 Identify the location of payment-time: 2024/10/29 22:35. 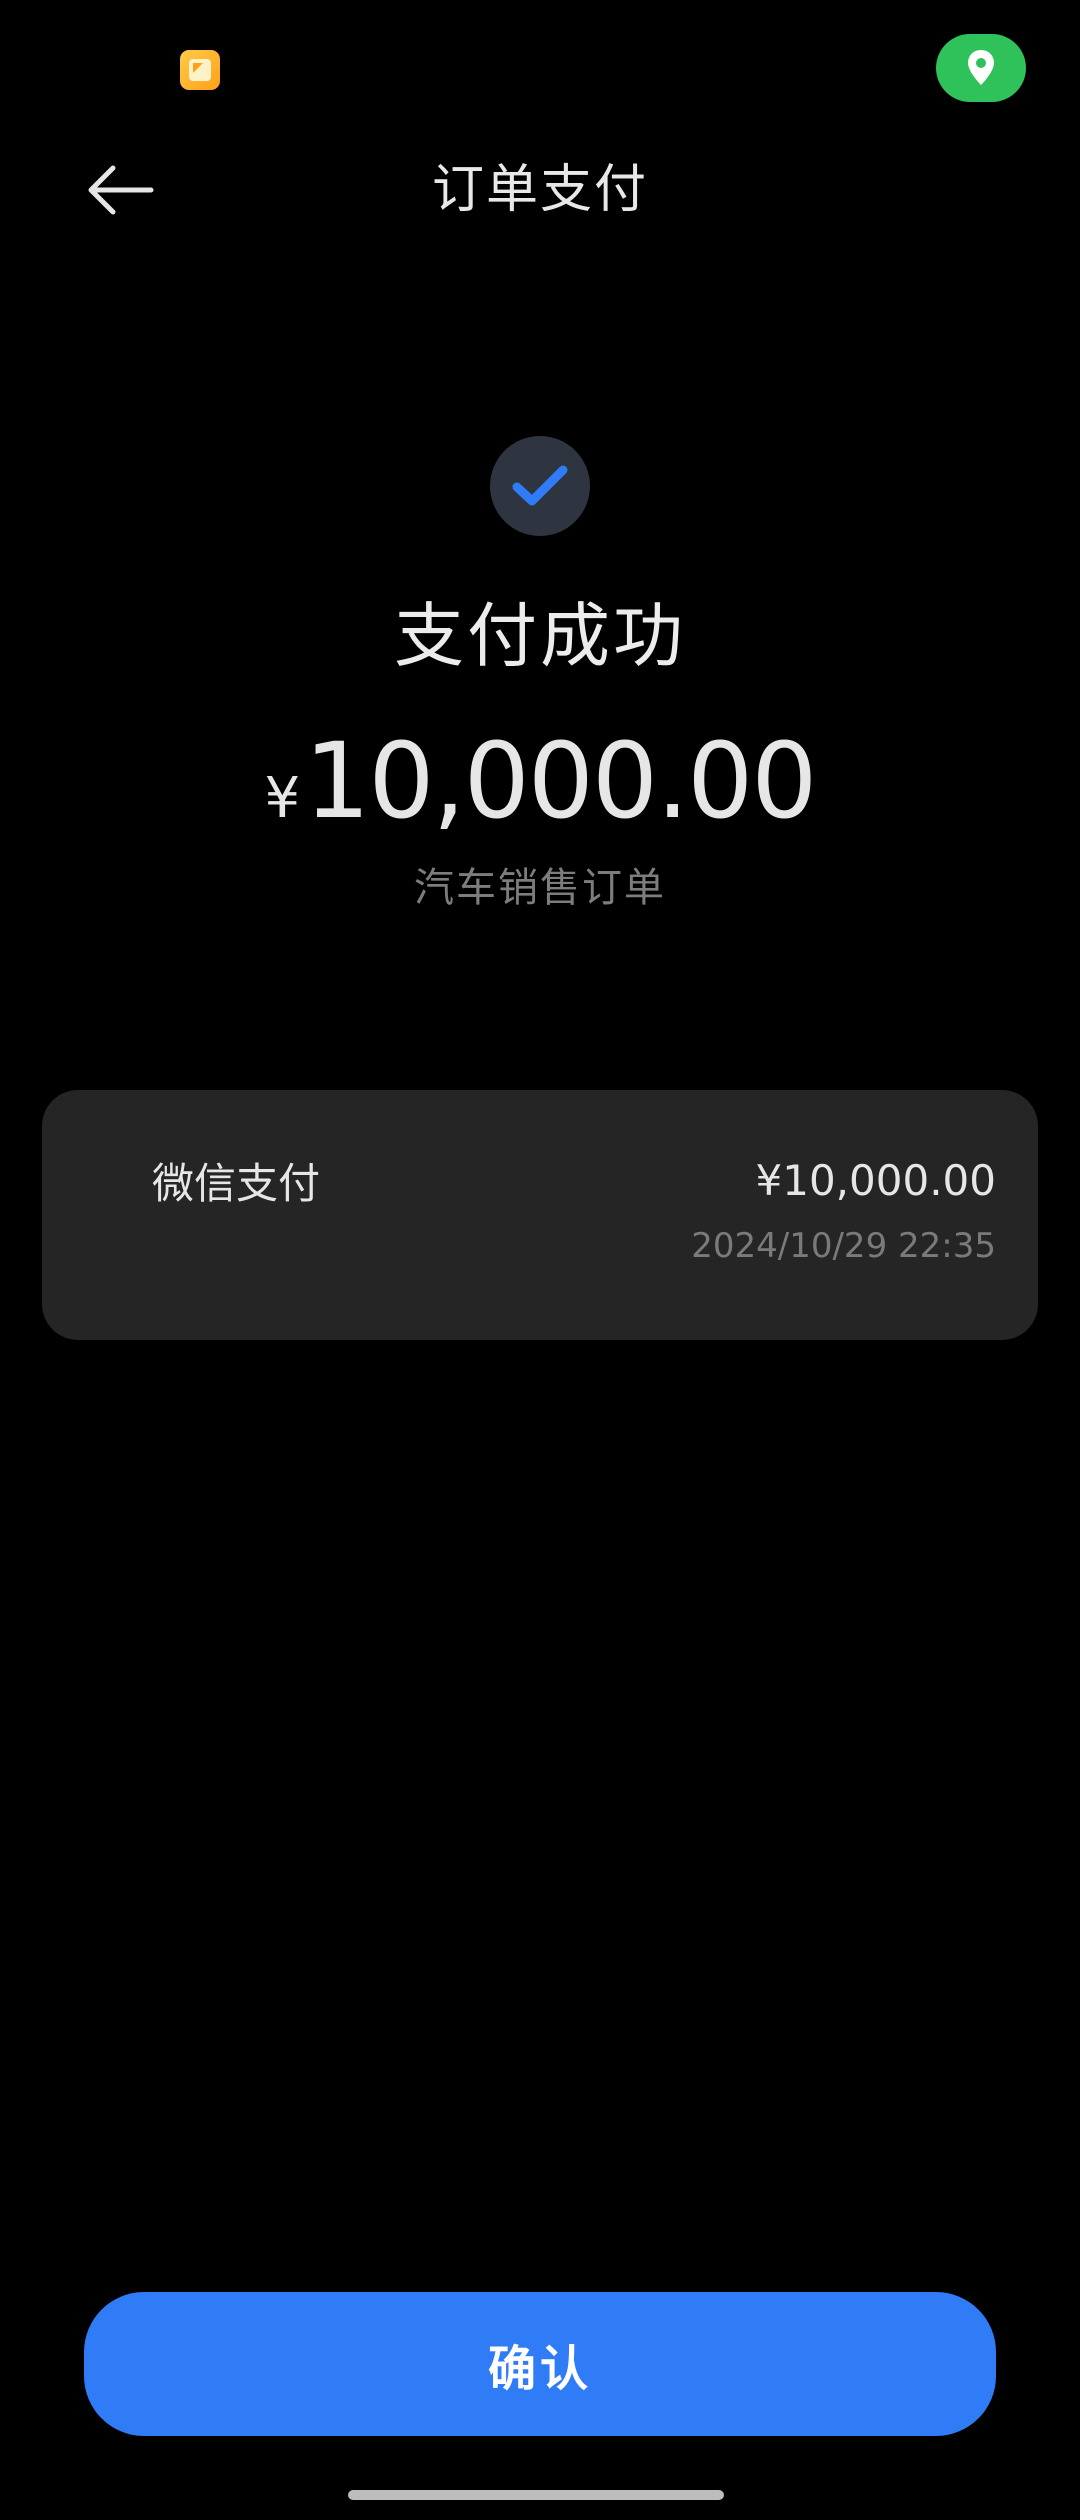
(843, 1246).